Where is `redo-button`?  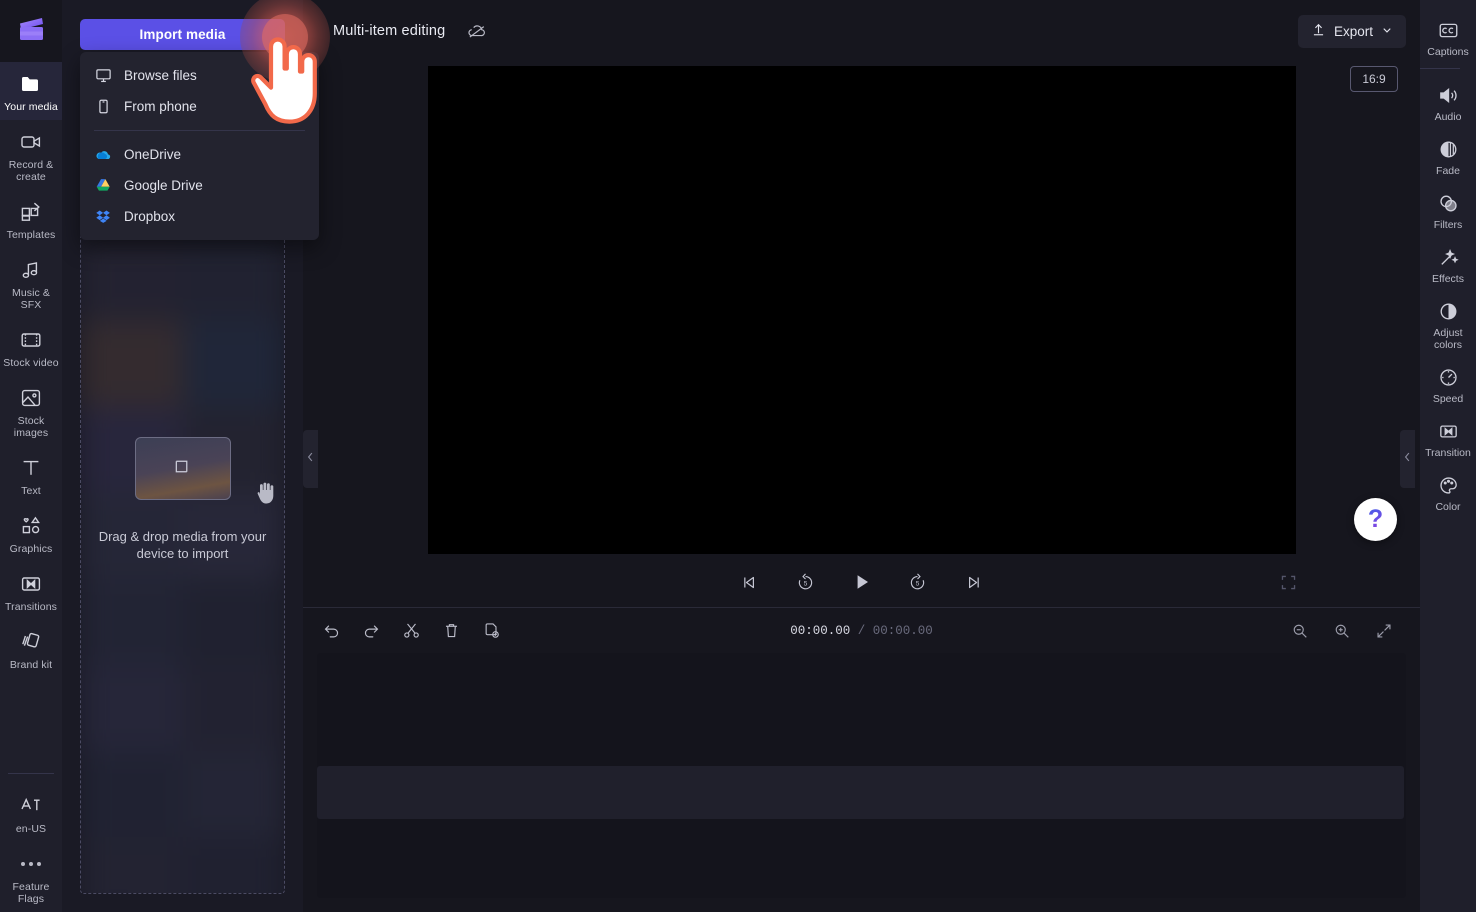
redo-button is located at coordinates (371, 631).